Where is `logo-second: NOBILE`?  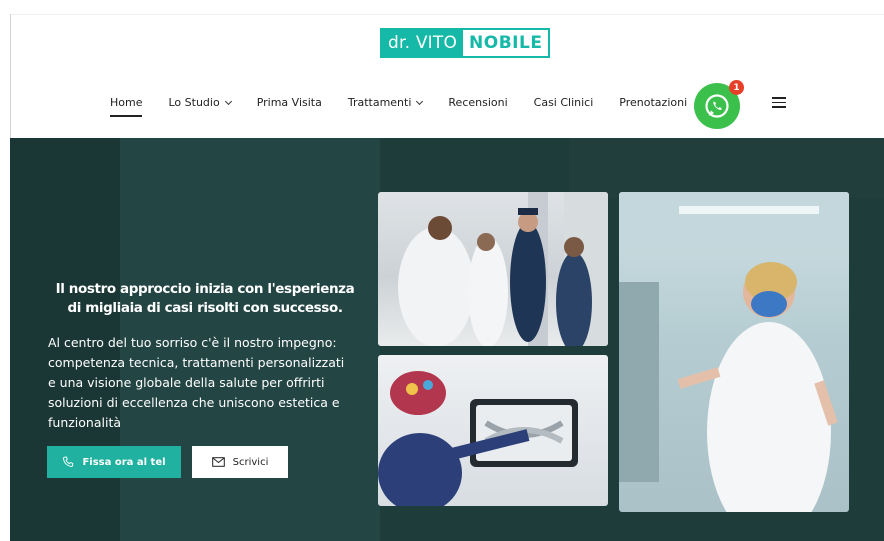
logo-second: NOBILE is located at coordinates (506, 43).